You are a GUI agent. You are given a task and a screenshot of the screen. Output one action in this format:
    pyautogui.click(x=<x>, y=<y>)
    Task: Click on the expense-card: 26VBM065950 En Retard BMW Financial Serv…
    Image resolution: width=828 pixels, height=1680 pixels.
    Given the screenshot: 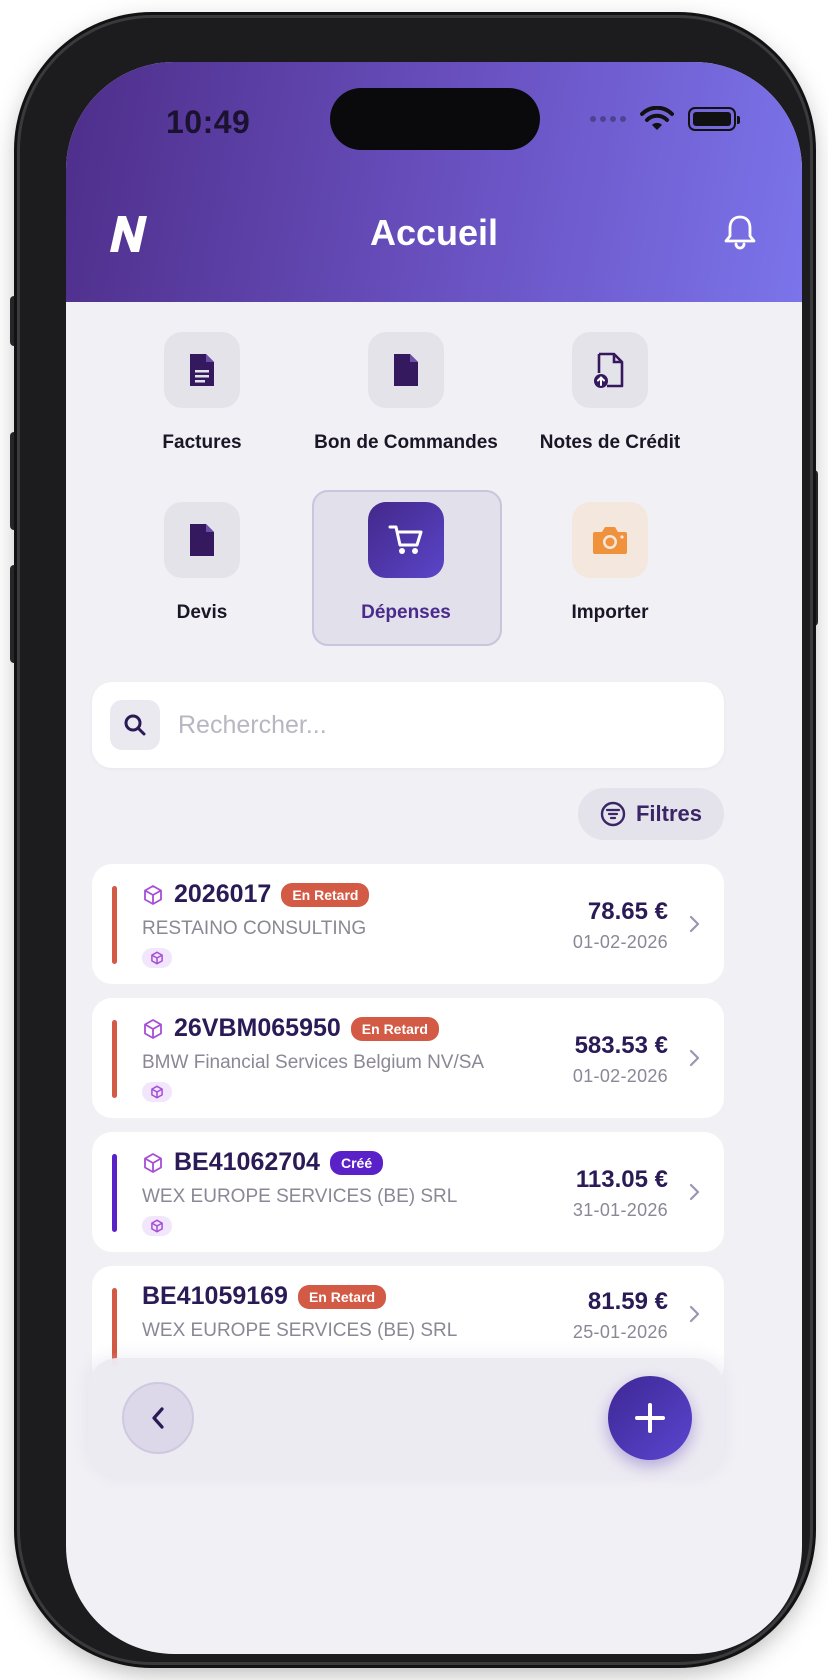 What is the action you would take?
    pyautogui.click(x=408, y=1058)
    